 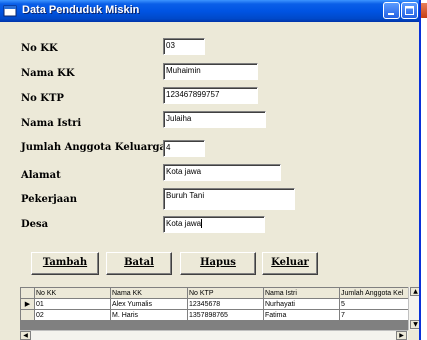 What do you see at coordinates (391, 14) in the screenshot?
I see `minimize-icon` at bounding box center [391, 14].